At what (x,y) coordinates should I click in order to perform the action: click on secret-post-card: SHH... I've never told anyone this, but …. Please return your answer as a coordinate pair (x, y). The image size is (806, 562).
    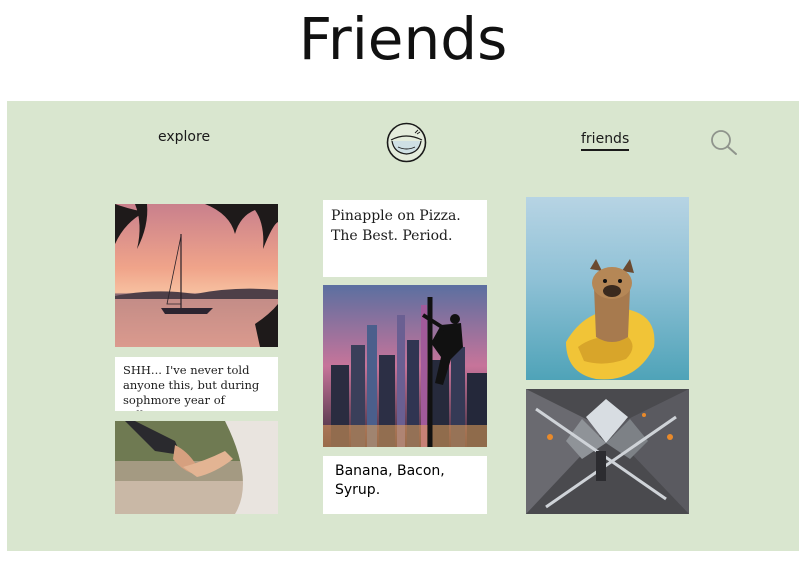
    Looking at the image, I should click on (196, 384).